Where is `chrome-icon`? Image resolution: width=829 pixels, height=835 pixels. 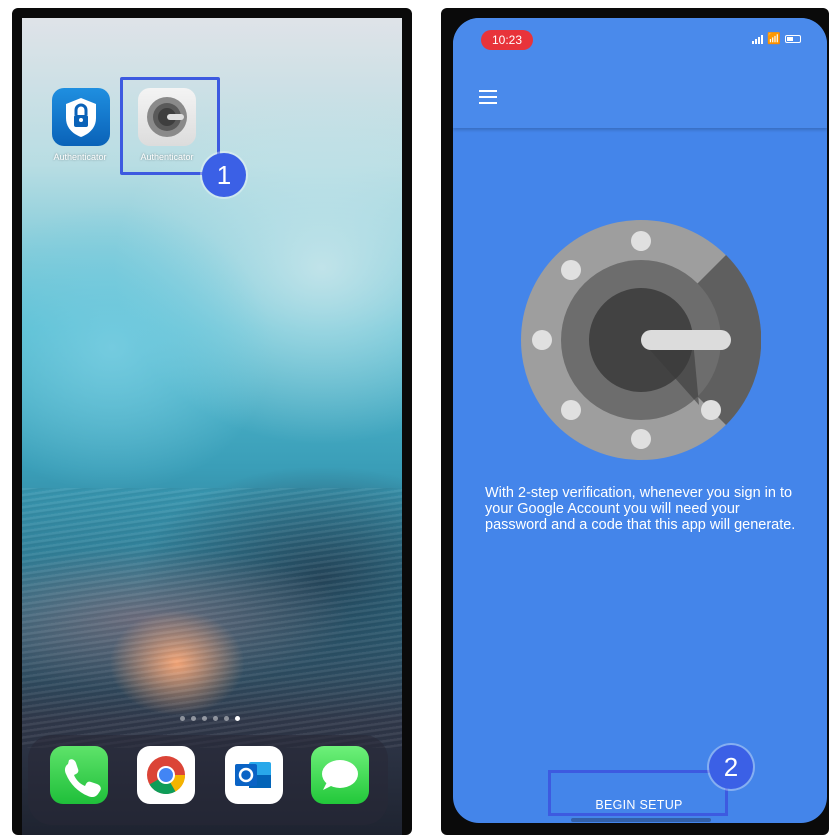
chrome-icon is located at coordinates (166, 775).